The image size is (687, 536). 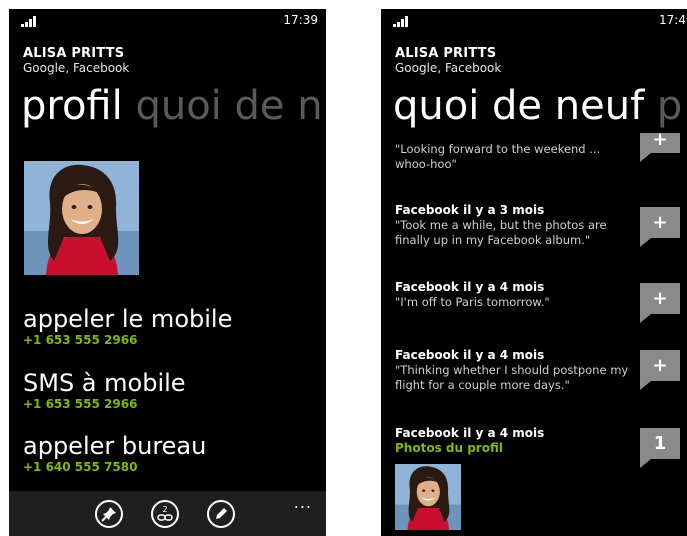 I want to click on pivot-header: quoi de neuf p, so click(x=537, y=106).